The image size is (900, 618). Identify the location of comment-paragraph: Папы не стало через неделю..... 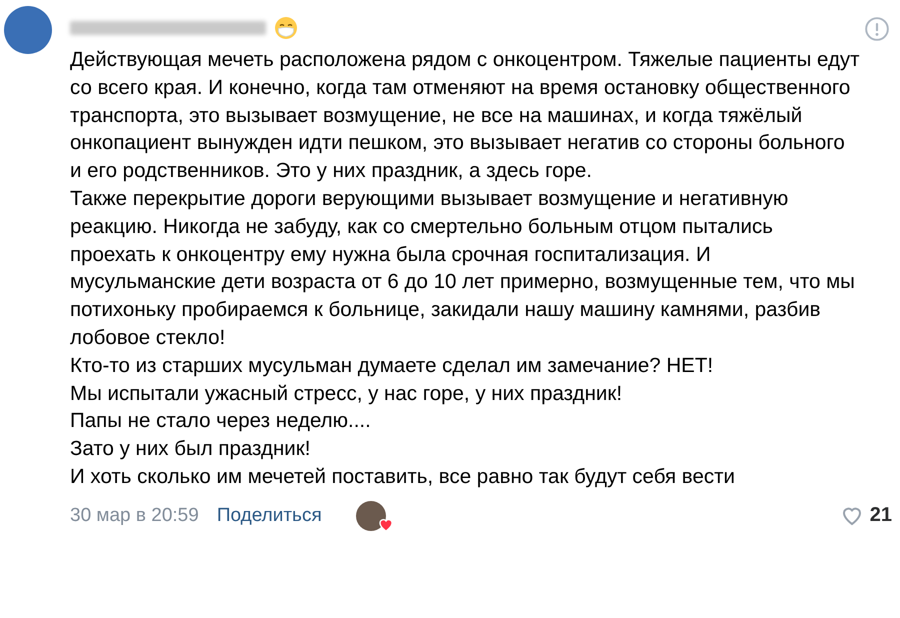
(221, 421).